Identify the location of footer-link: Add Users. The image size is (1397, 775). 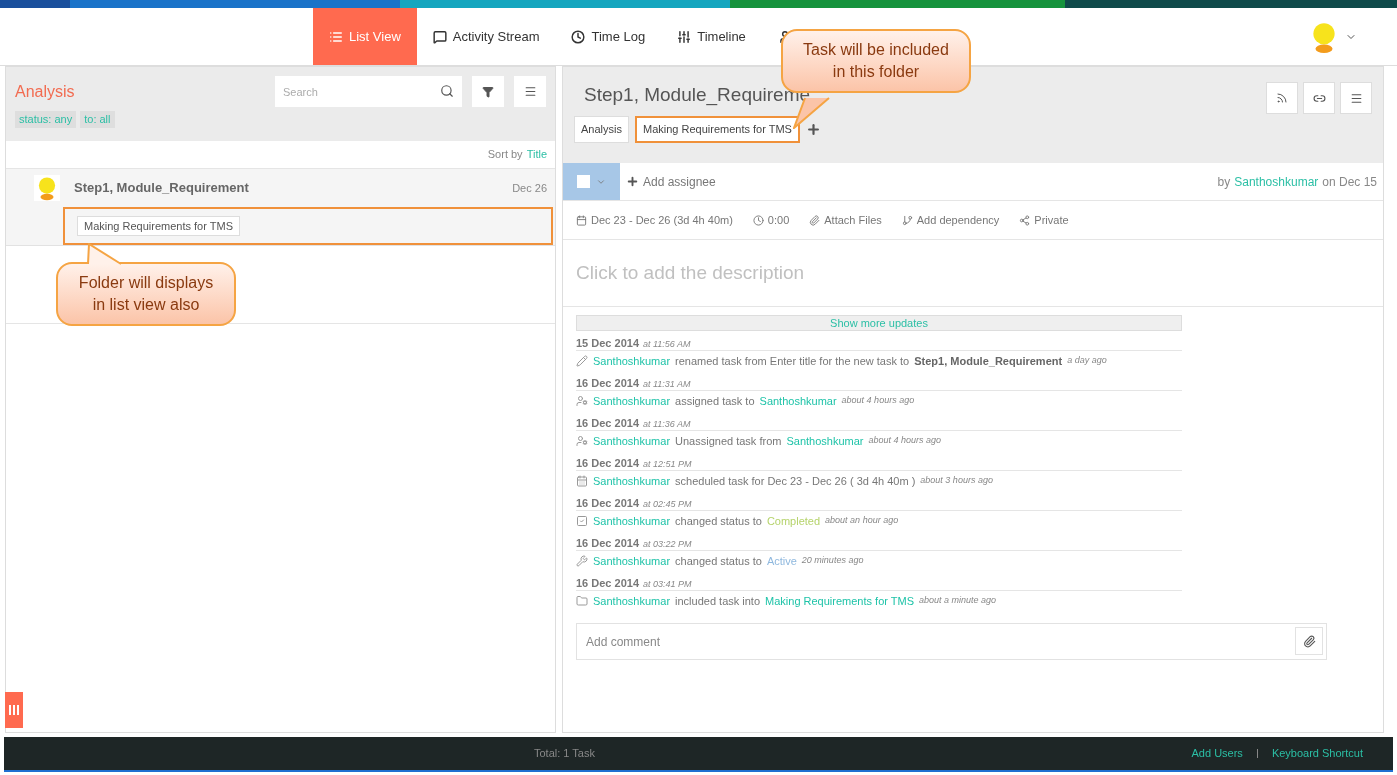
(1217, 753).